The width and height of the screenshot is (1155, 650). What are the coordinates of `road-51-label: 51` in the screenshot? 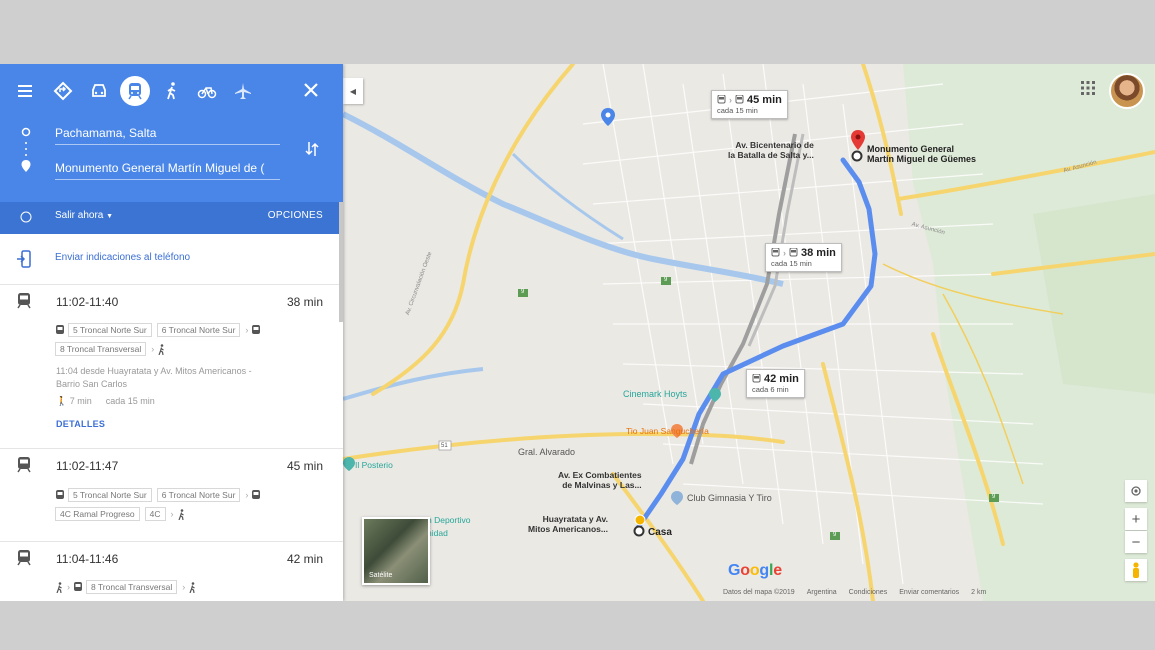 It's located at (444, 446).